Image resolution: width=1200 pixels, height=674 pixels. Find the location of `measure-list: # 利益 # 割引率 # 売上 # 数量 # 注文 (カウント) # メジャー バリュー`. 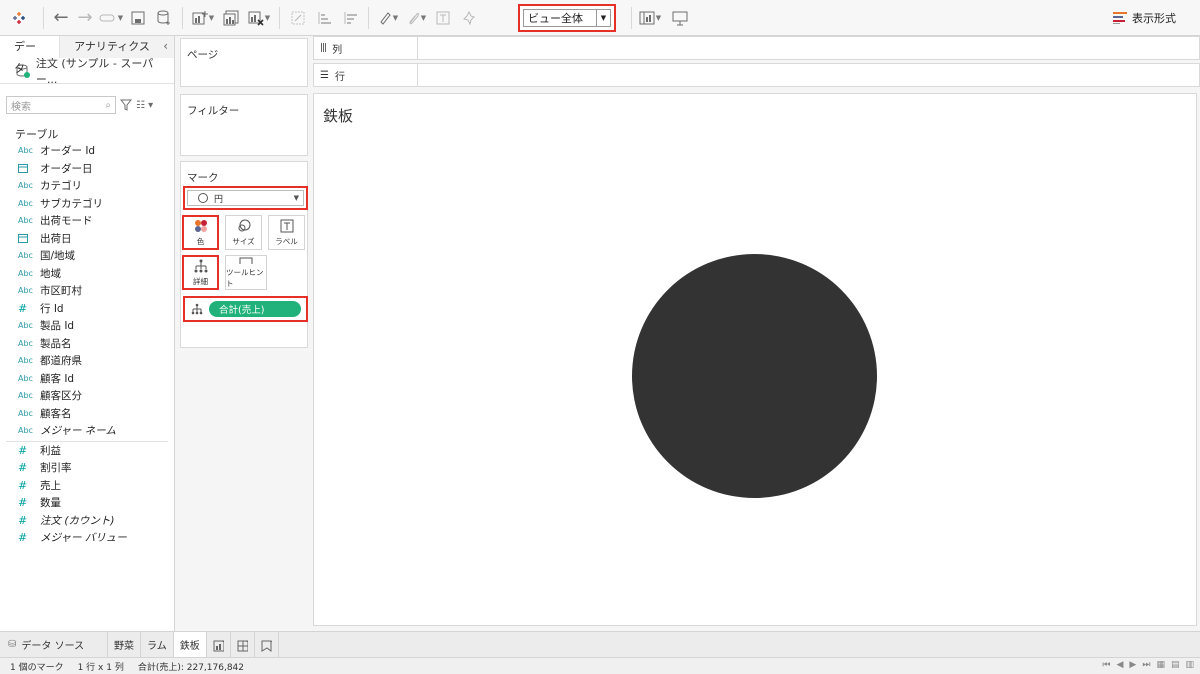

measure-list: # 利益 # 割引率 # 売上 # 数量 # 注文 (カウント) # メジャー バリュー is located at coordinates (87, 494).